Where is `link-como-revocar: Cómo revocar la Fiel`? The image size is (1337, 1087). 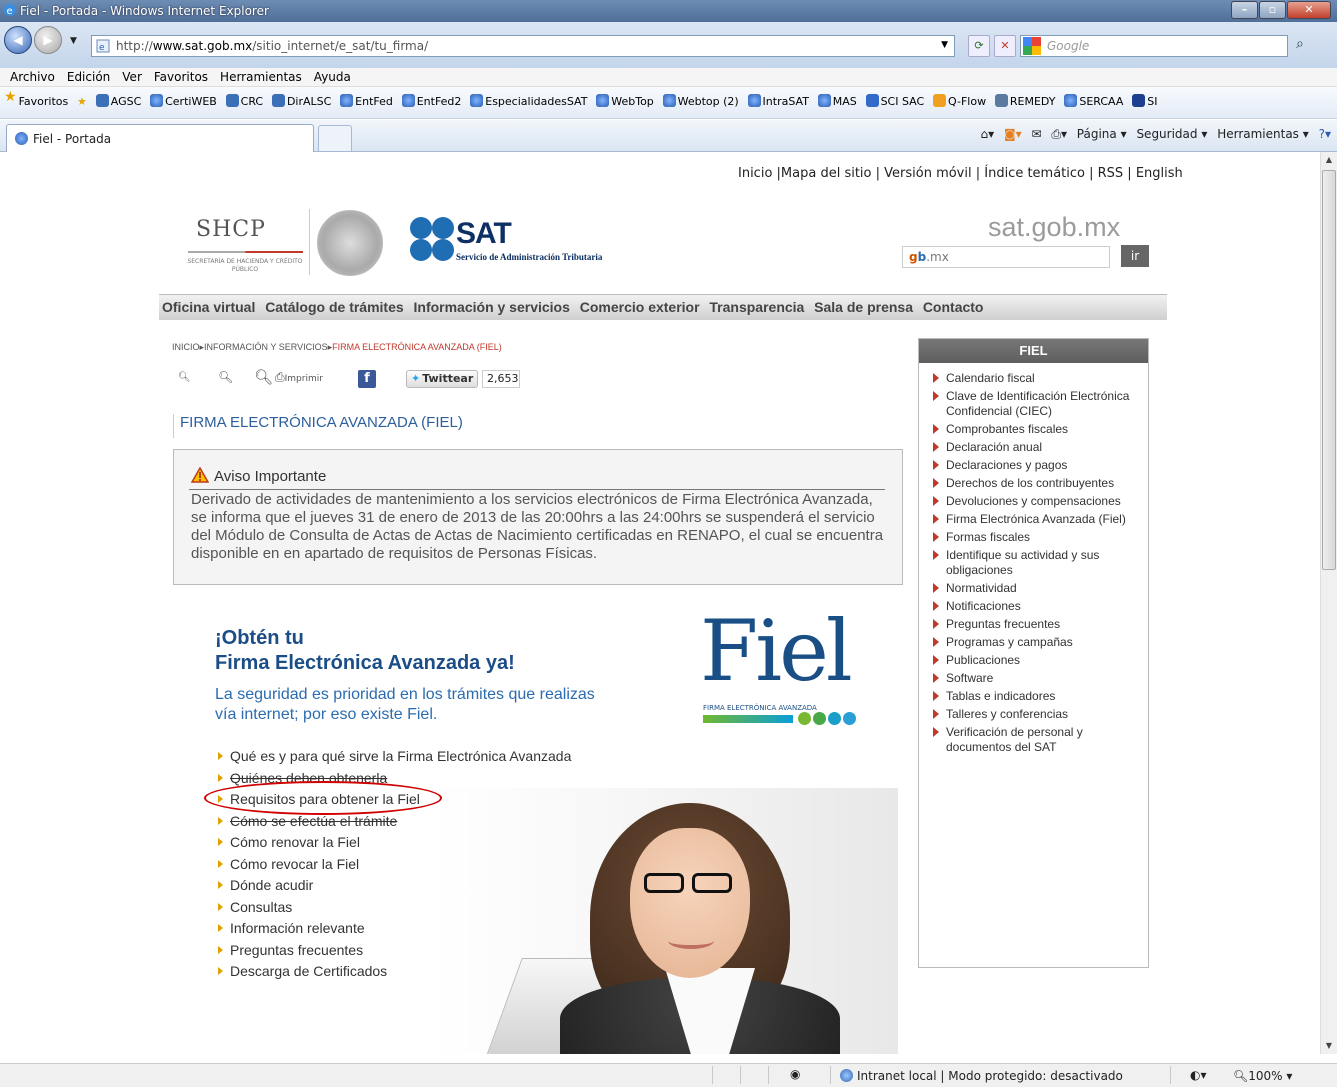 link-como-revocar: Cómo revocar la Fiel is located at coordinates (394, 867).